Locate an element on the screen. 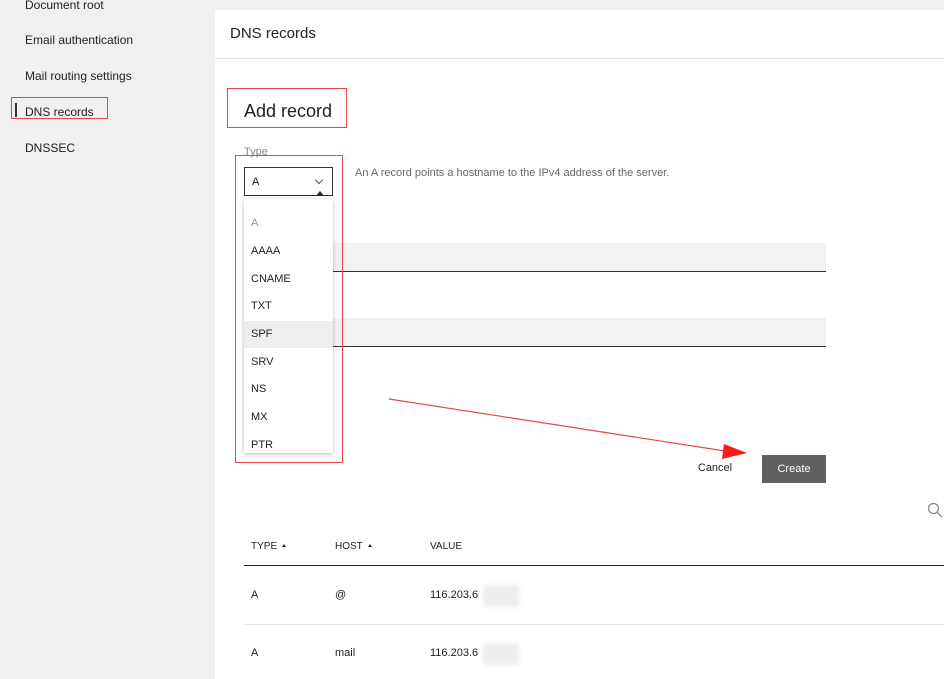 This screenshot has width=944, height=679. header-divider is located at coordinates (579, 58).